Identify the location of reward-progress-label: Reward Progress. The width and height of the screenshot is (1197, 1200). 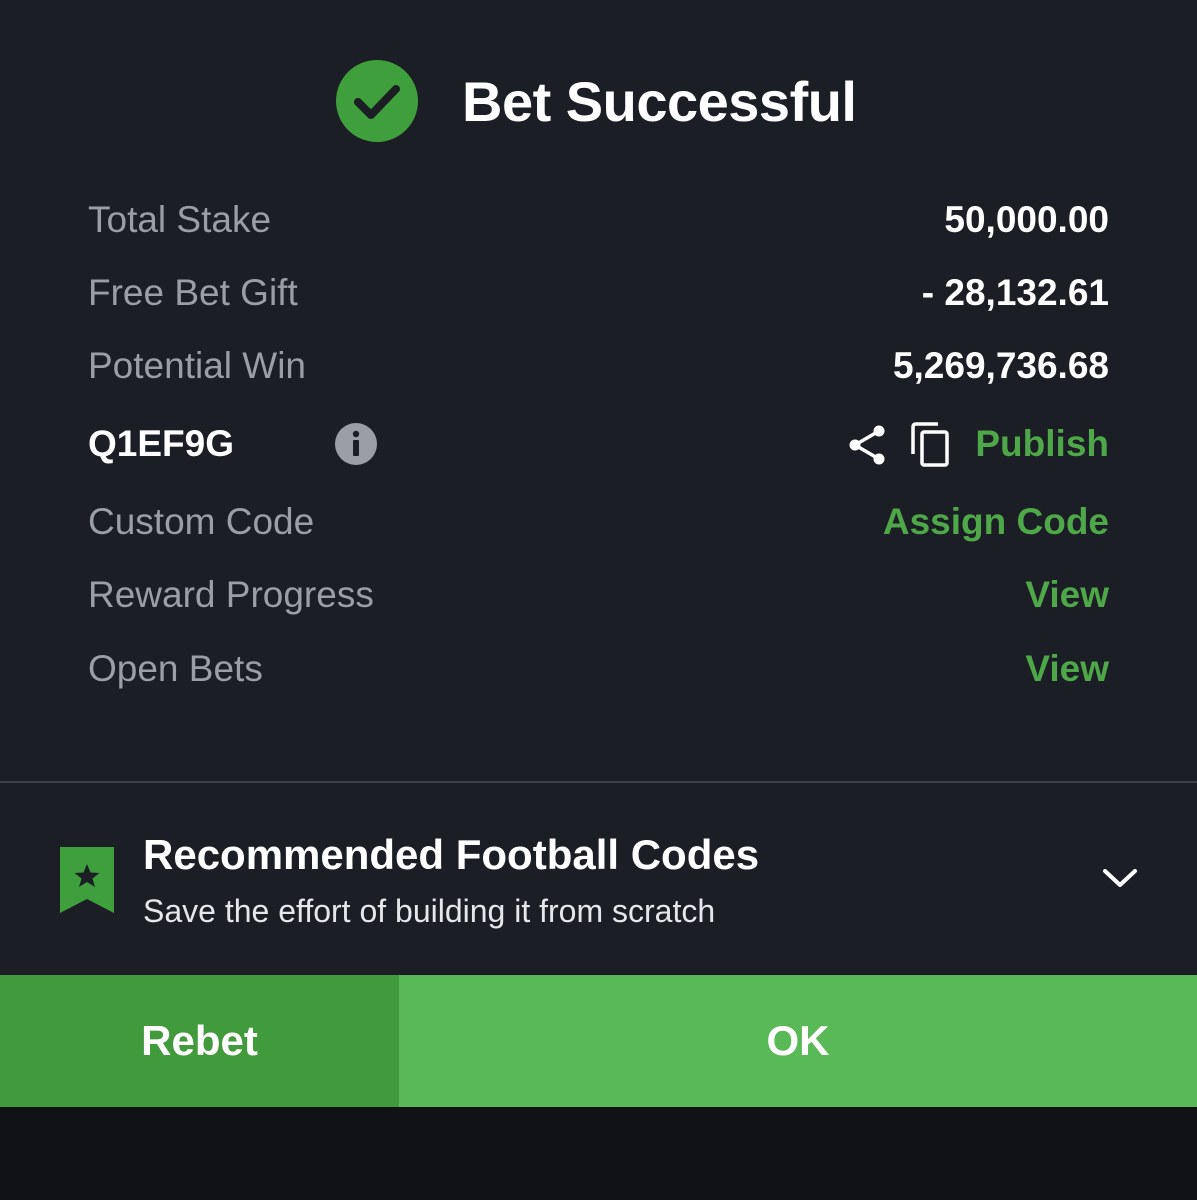
(231, 594).